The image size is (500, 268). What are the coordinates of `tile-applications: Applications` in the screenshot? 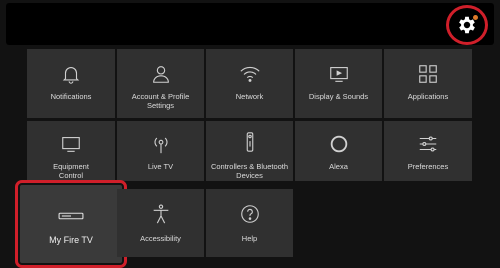 It's located at (428, 83).